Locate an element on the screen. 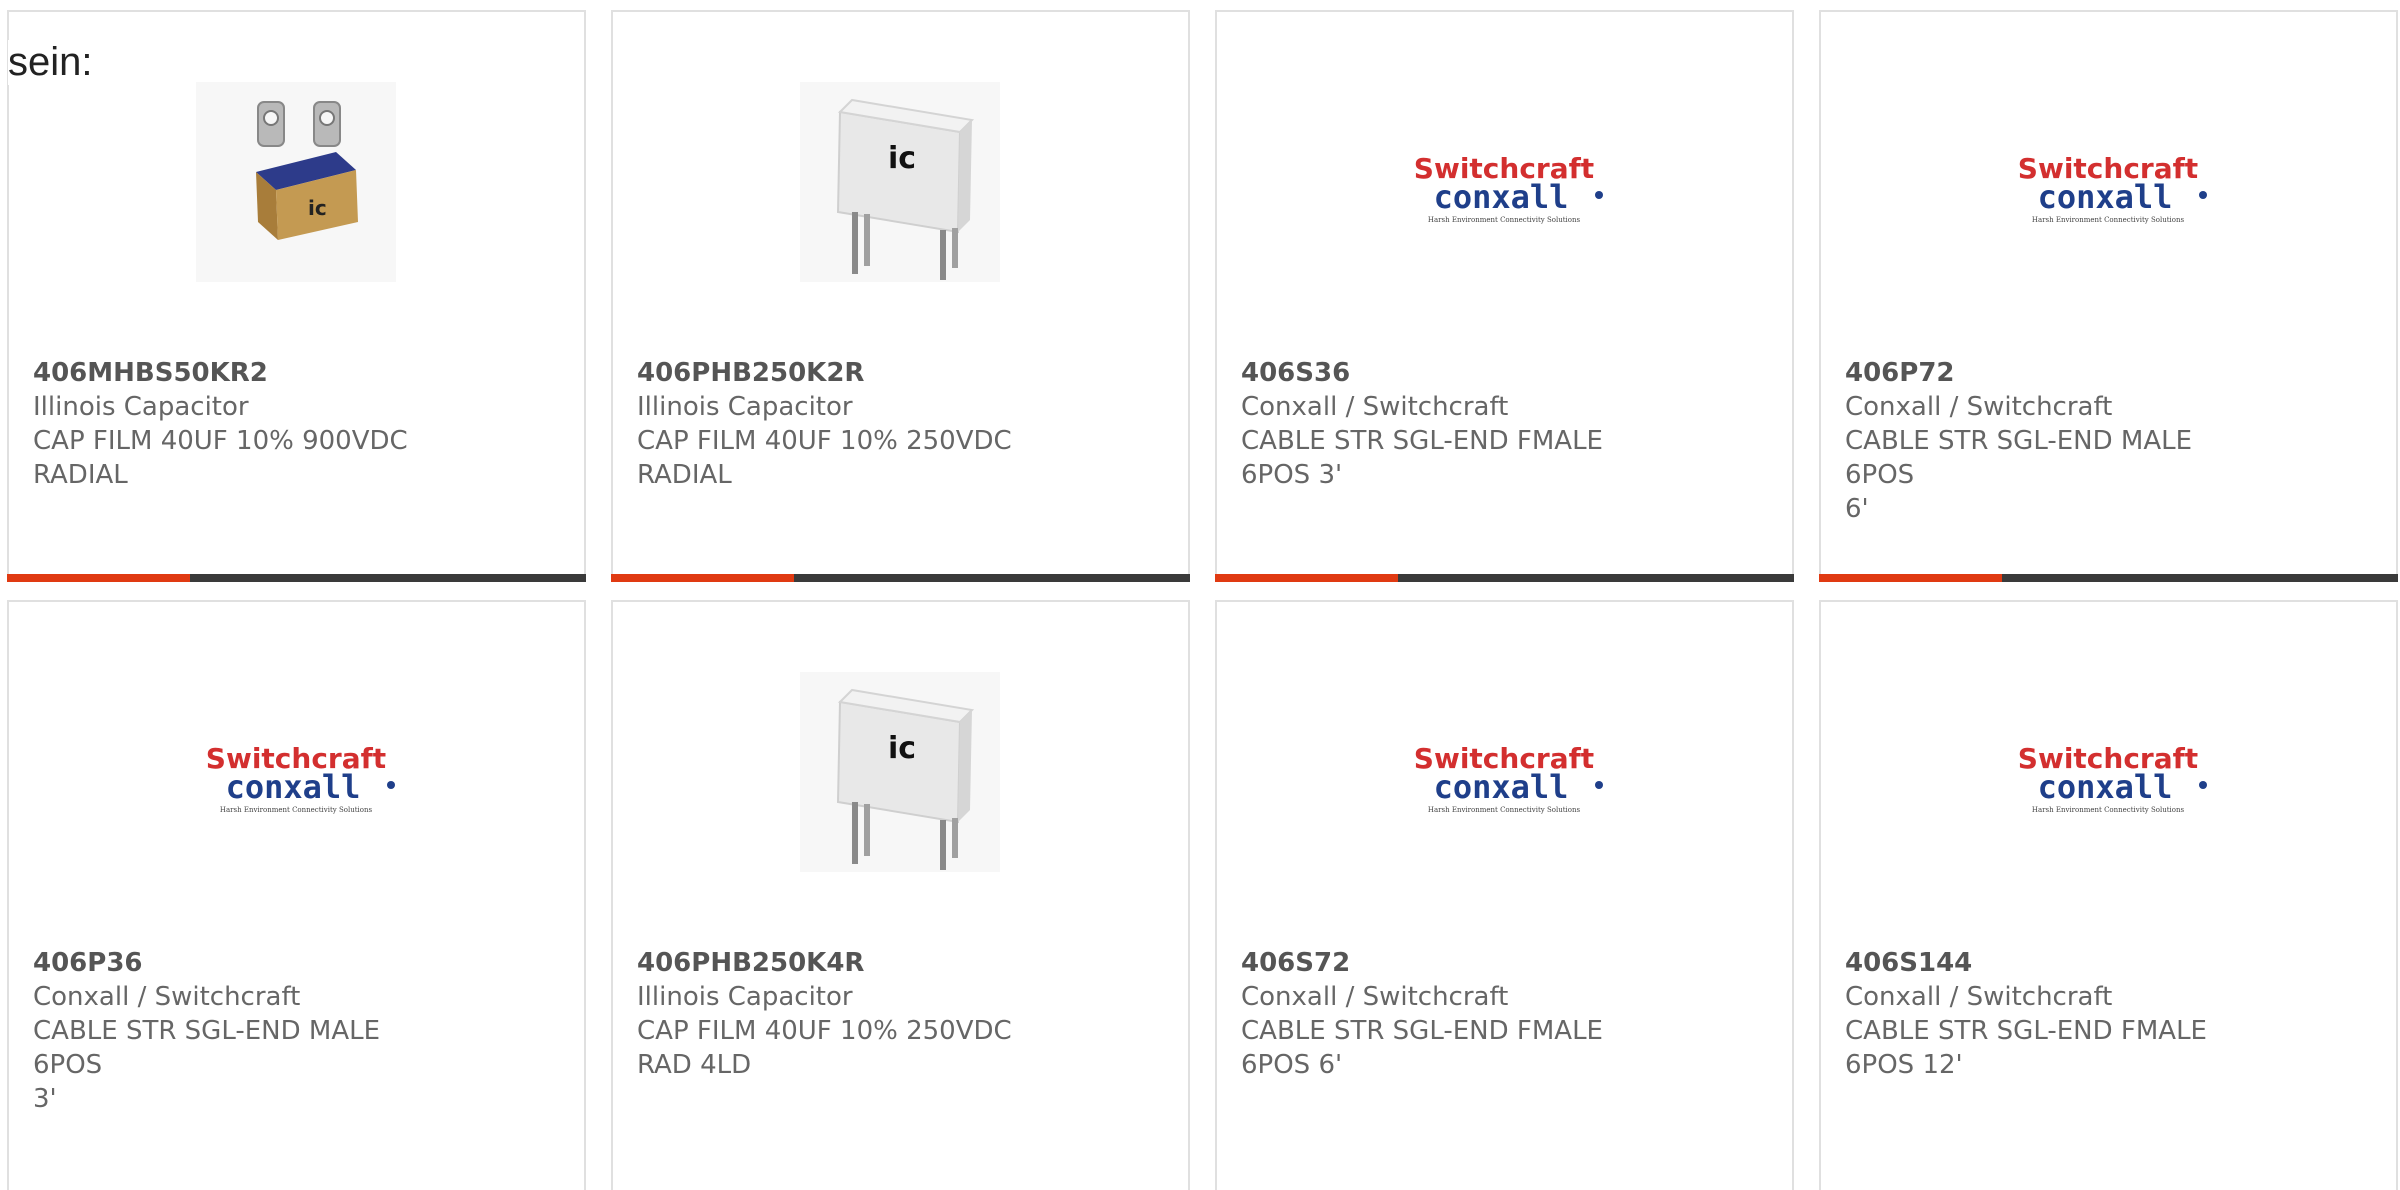  description-line: 3' is located at coordinates (45, 1099).